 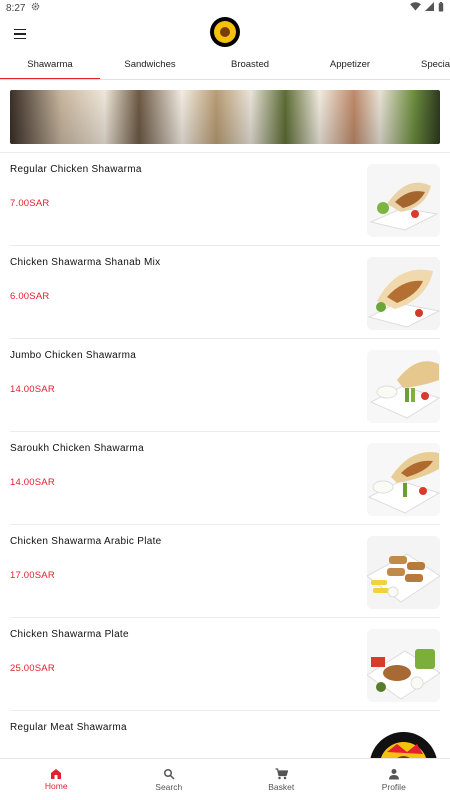 I want to click on nav-search: Search, so click(x=169, y=779).